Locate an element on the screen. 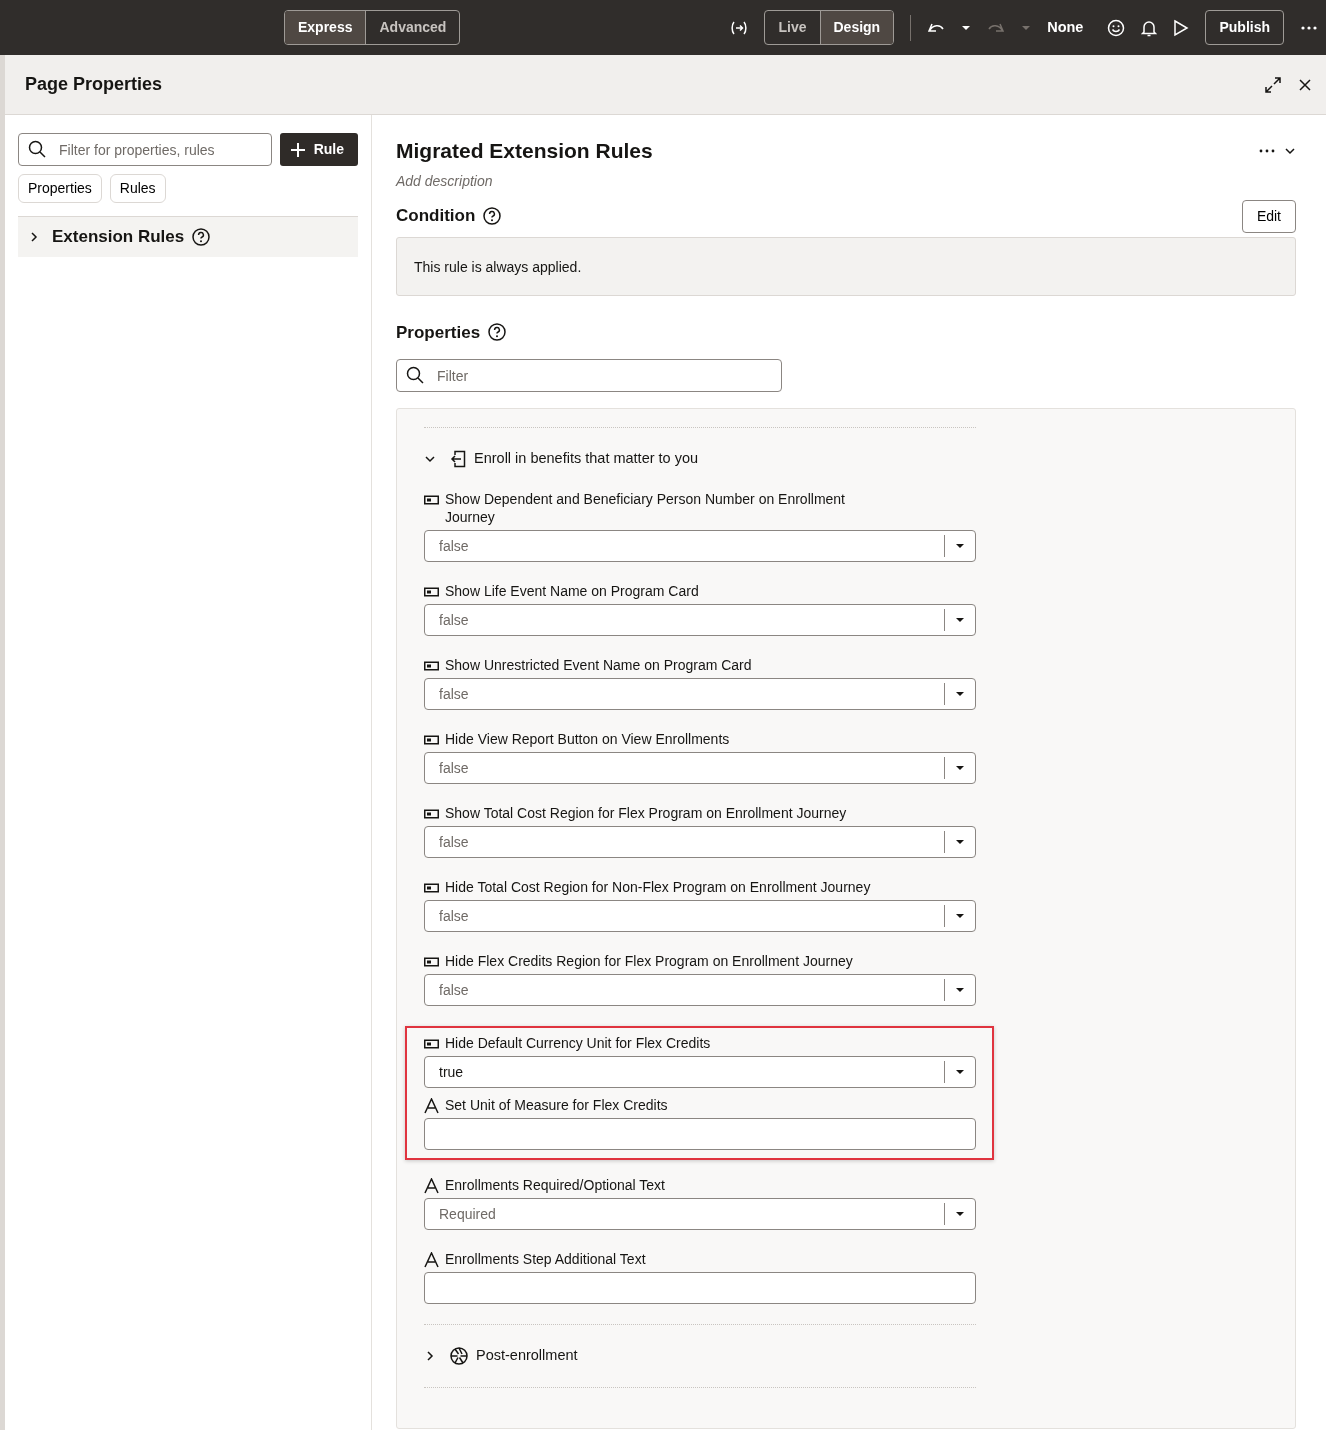 This screenshot has width=1326, height=1430. edit-button: Edit is located at coordinates (1268, 216).